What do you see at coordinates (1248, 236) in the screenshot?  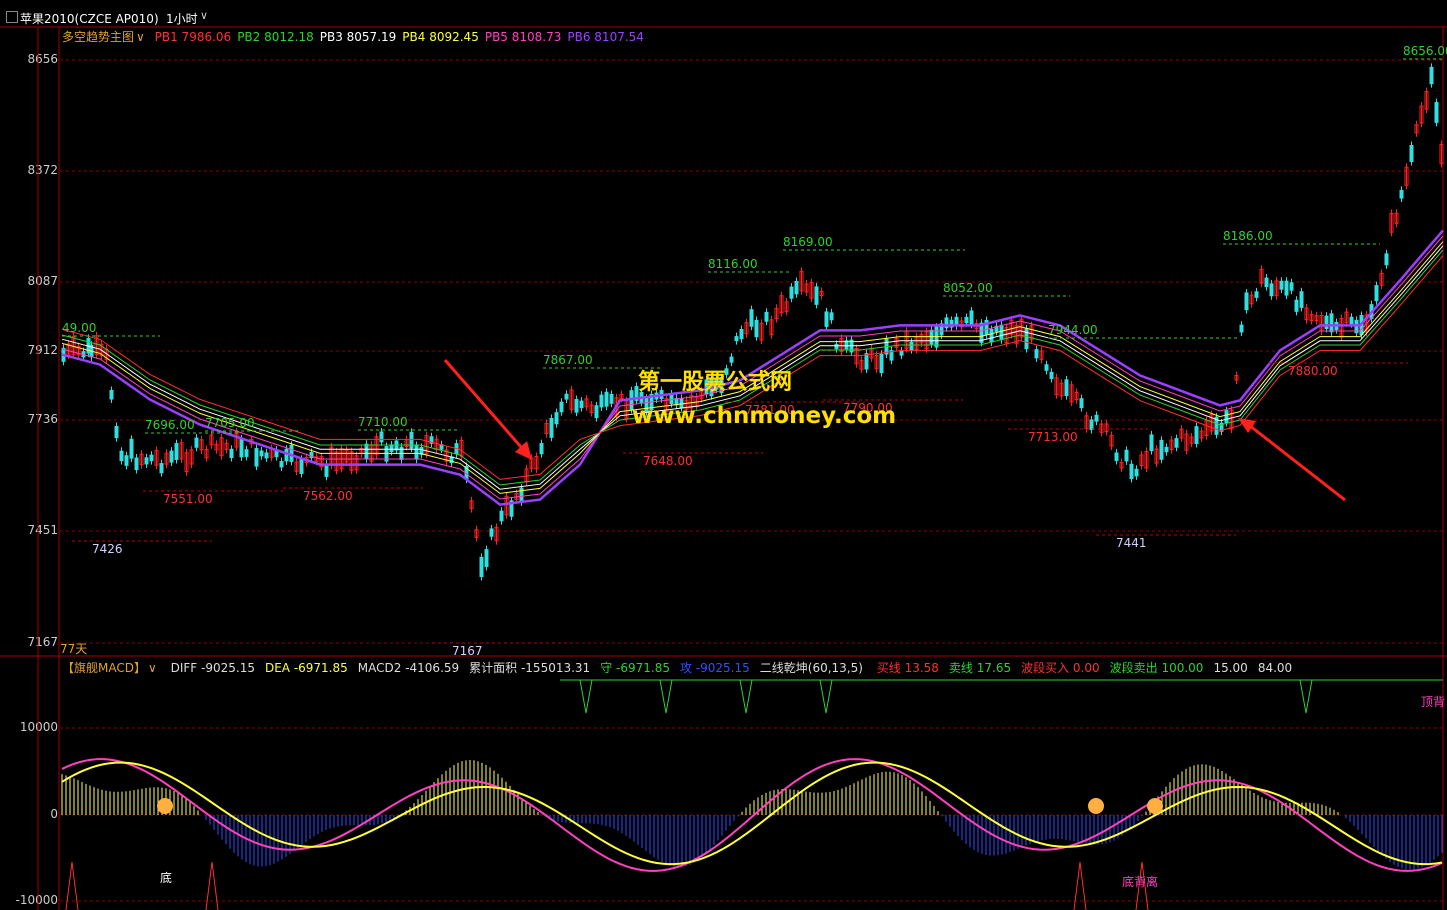 I see `high-price-label: 8186.00` at bounding box center [1248, 236].